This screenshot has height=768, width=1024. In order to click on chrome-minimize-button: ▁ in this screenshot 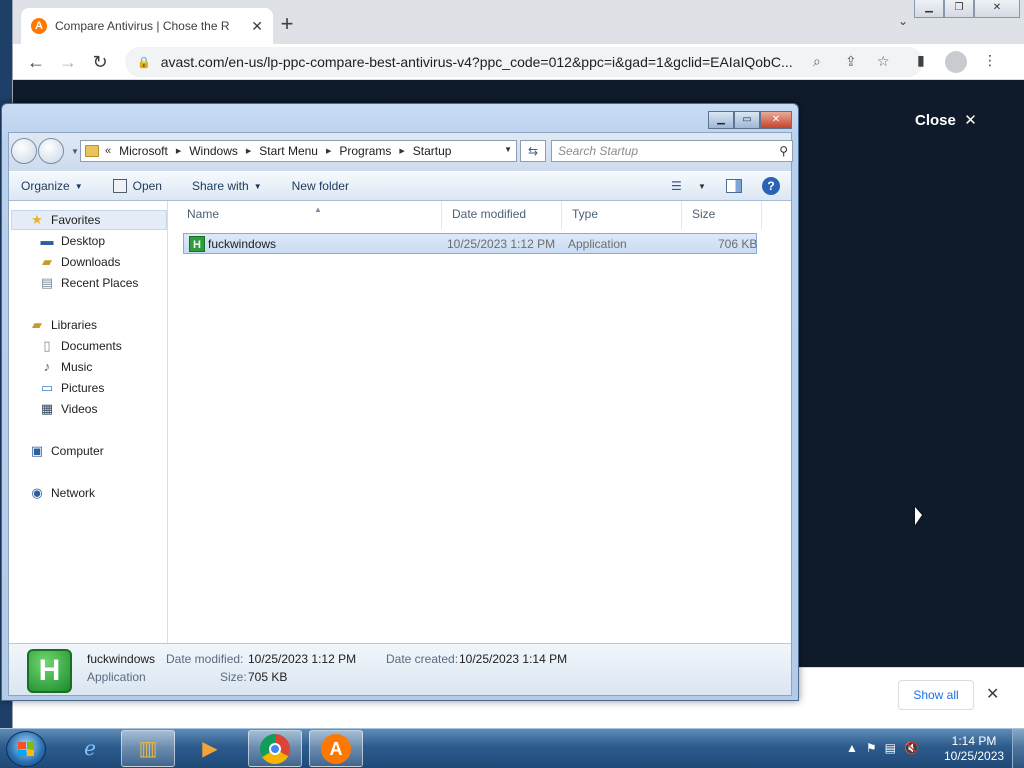, I will do `click(929, 9)`.